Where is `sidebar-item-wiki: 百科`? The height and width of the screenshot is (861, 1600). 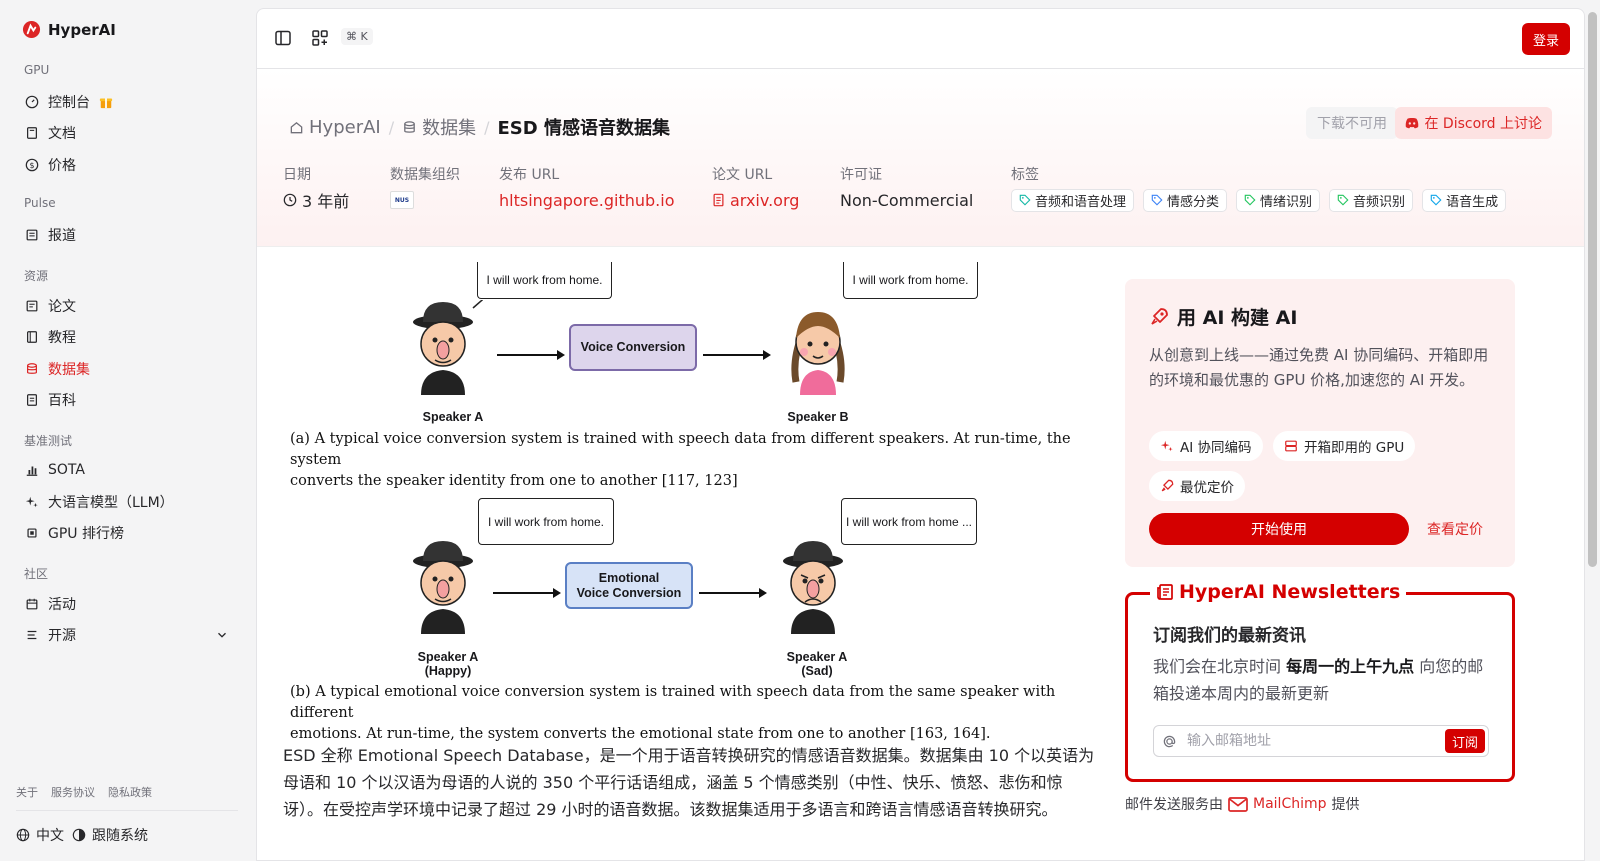 sidebar-item-wiki: 百科 is located at coordinates (130, 400).